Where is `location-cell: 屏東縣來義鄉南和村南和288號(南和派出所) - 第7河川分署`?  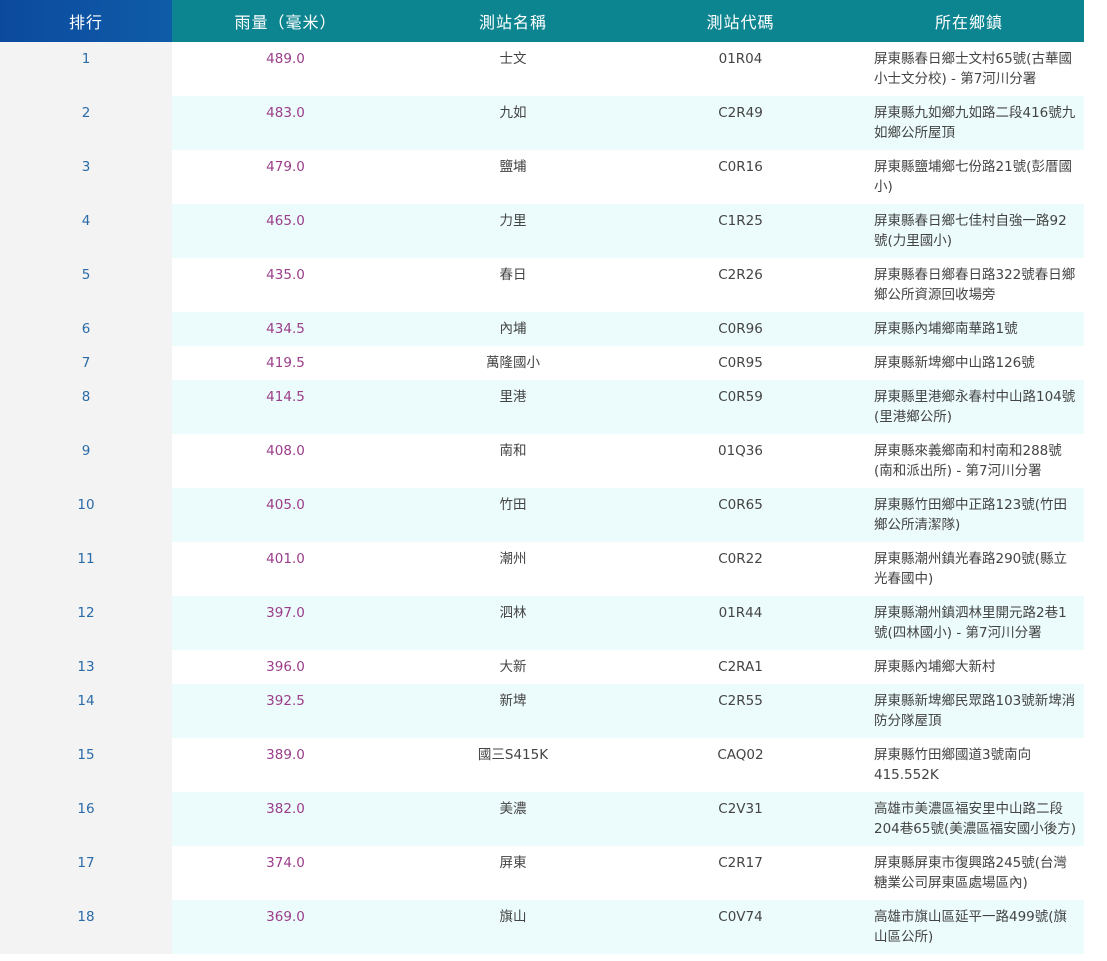
location-cell: 屏東縣來義鄉南和村南和288號(南和派出所) - 第7河川分署 is located at coordinates (969, 461).